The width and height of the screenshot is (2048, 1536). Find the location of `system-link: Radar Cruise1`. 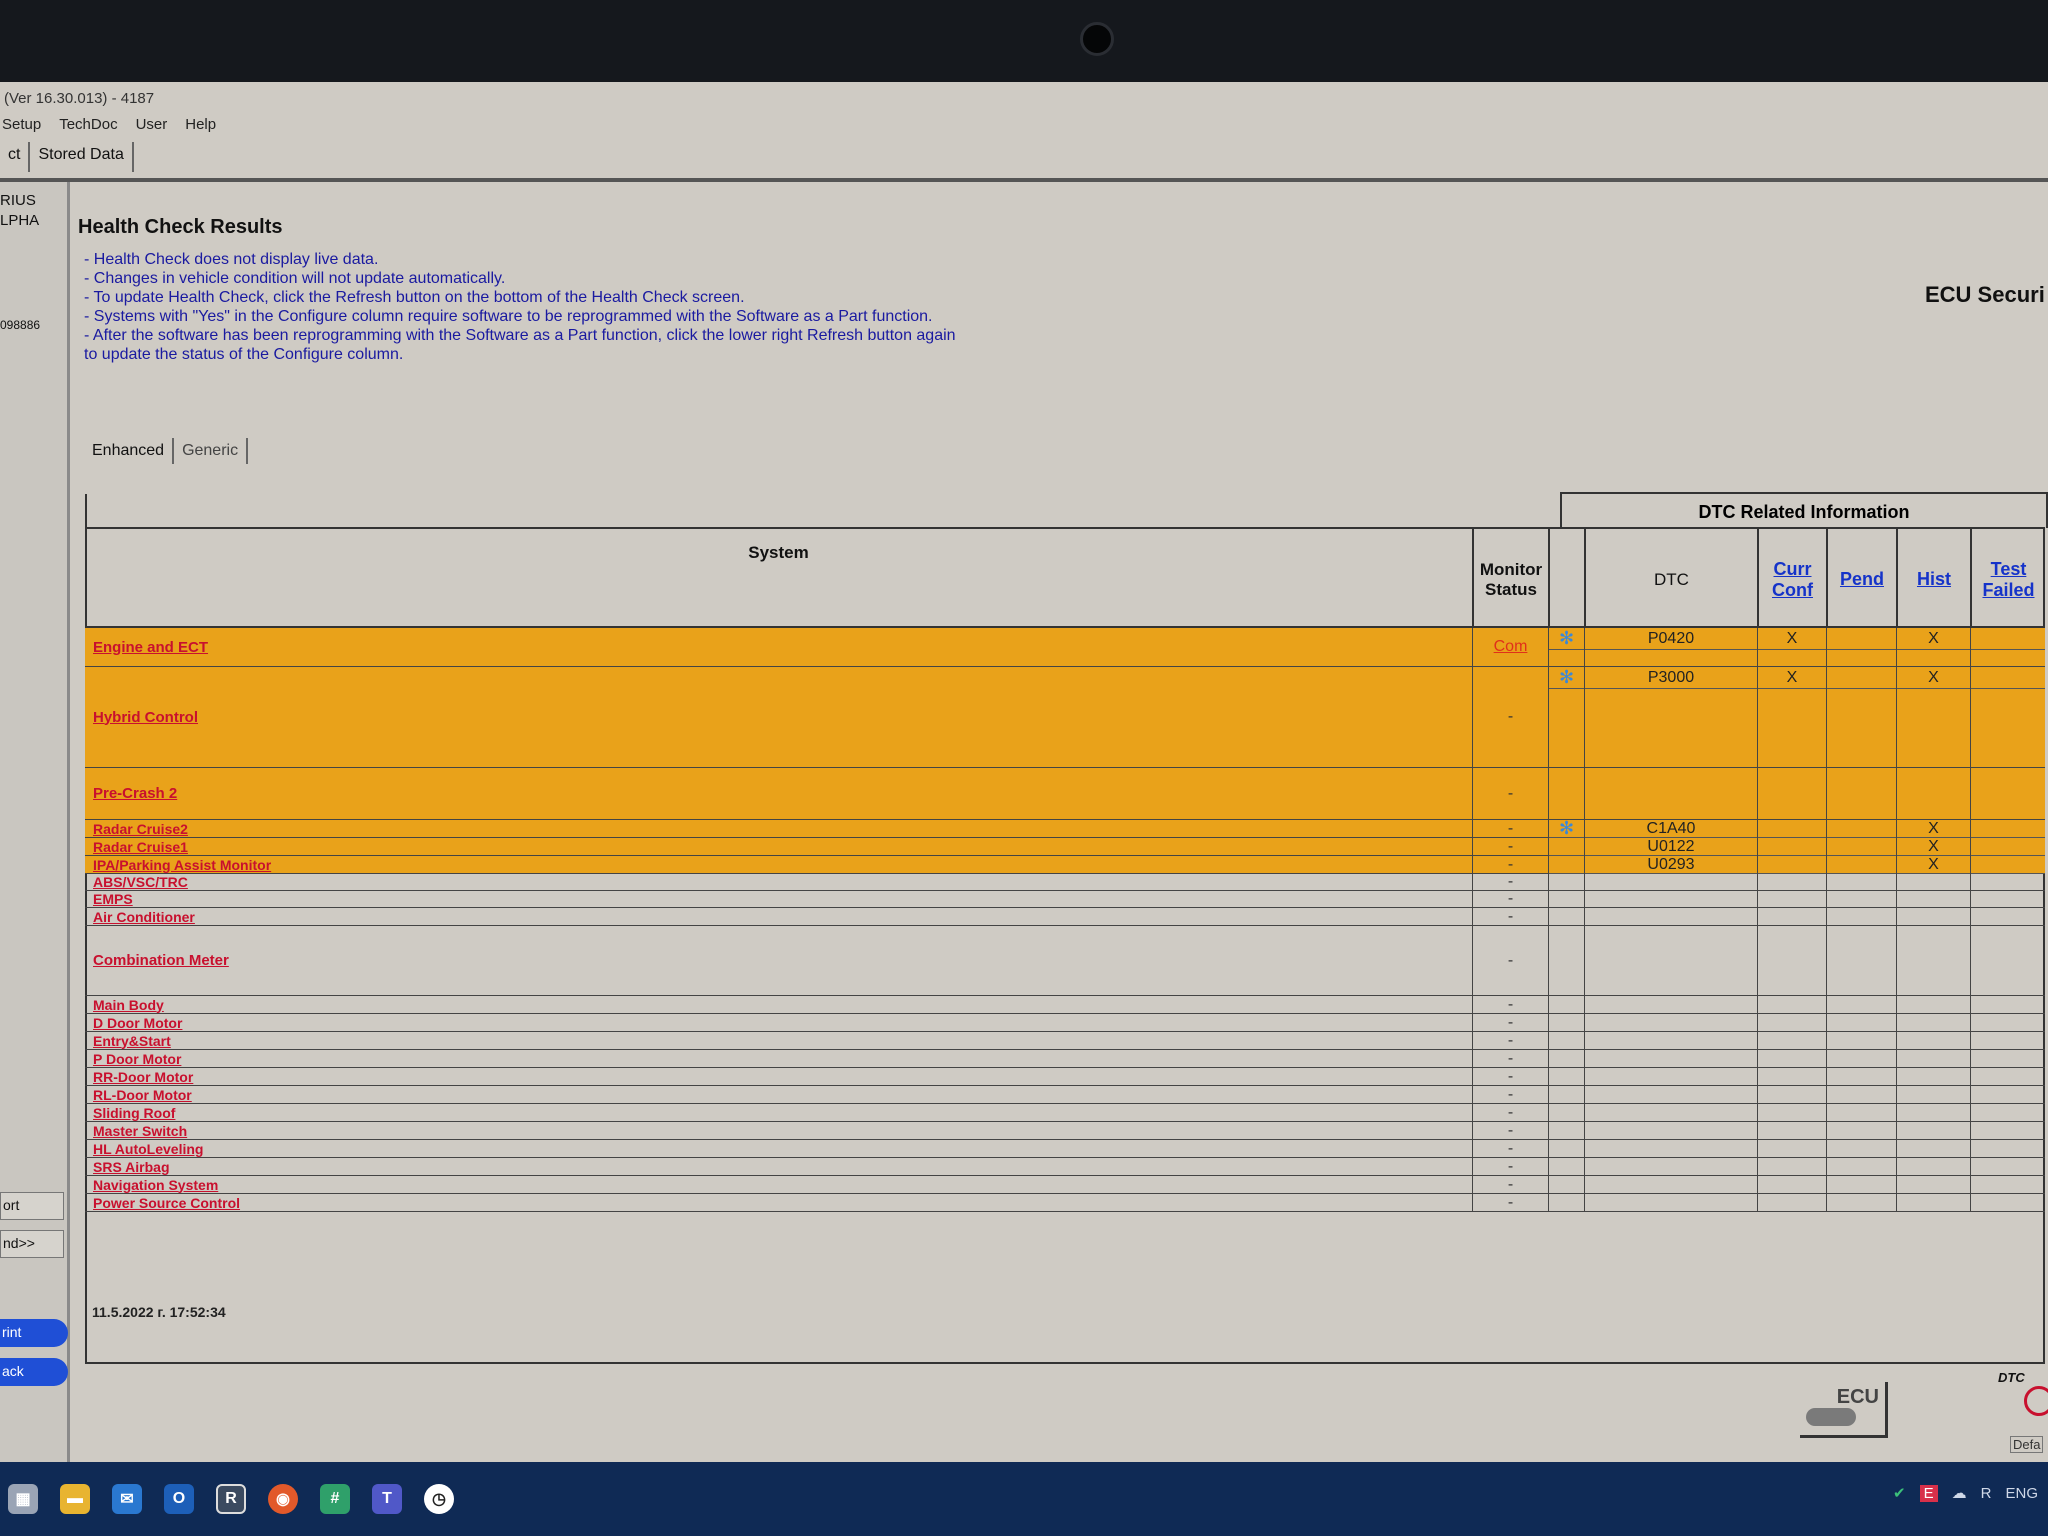

system-link: Radar Cruise1 is located at coordinates (778, 846).